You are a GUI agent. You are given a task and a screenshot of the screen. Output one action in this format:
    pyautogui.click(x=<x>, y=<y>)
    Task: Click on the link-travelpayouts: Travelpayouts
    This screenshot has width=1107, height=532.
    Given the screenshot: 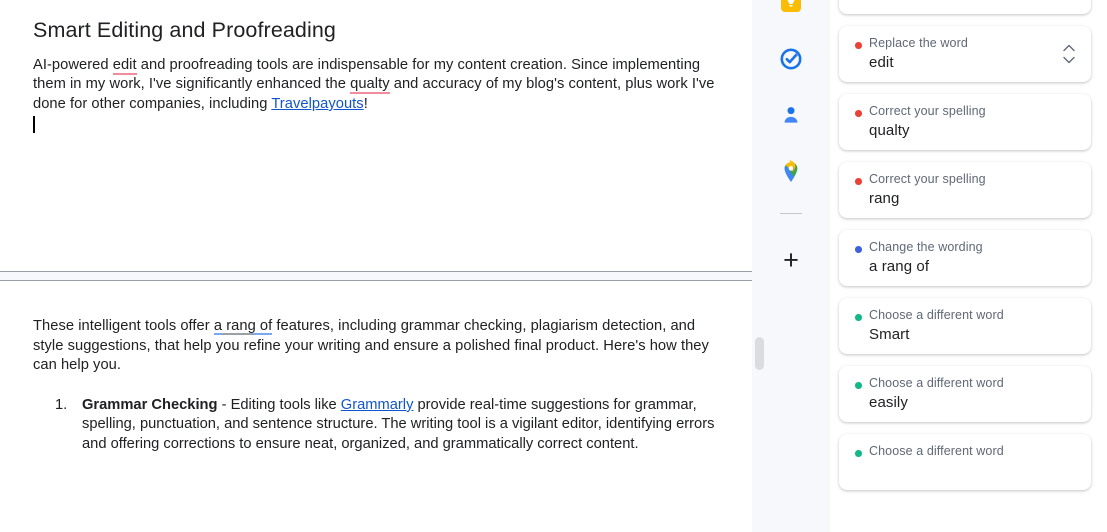 What is the action you would take?
    pyautogui.click(x=317, y=104)
    